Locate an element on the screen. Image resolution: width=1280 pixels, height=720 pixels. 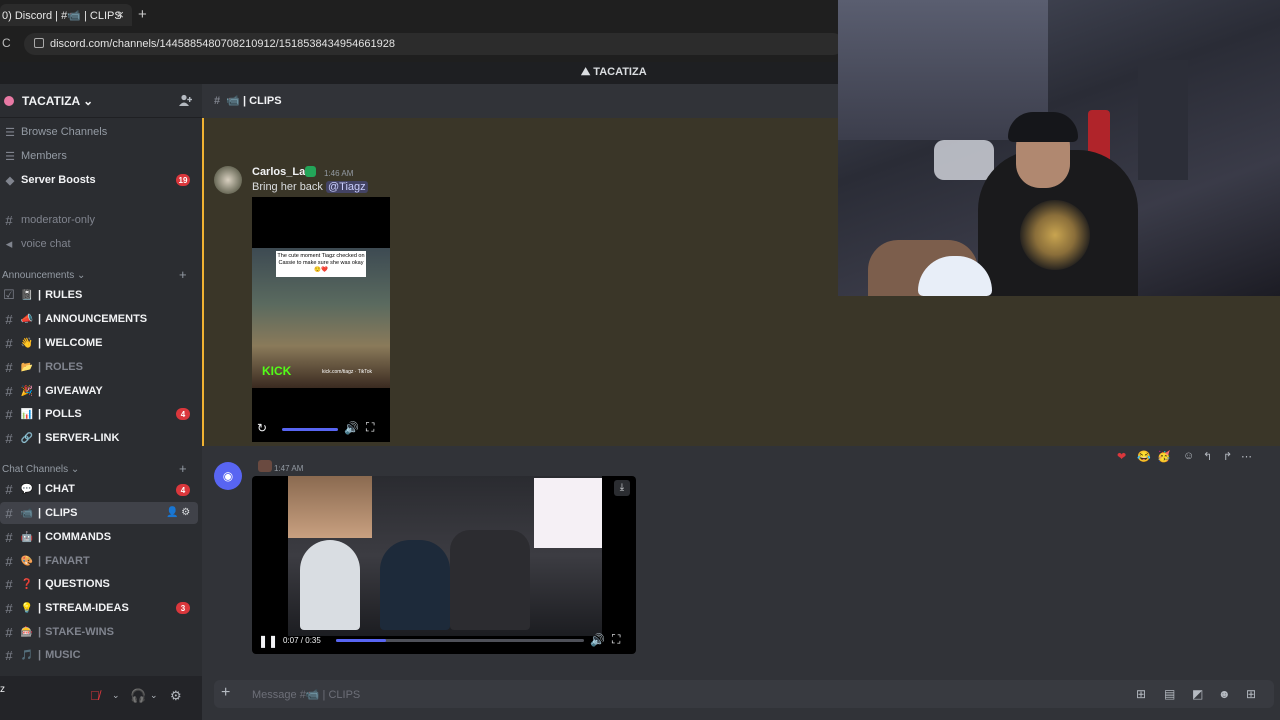
tab-title: 0) Discord | #📹 | CLIPS is located at coordinates (62, 15).